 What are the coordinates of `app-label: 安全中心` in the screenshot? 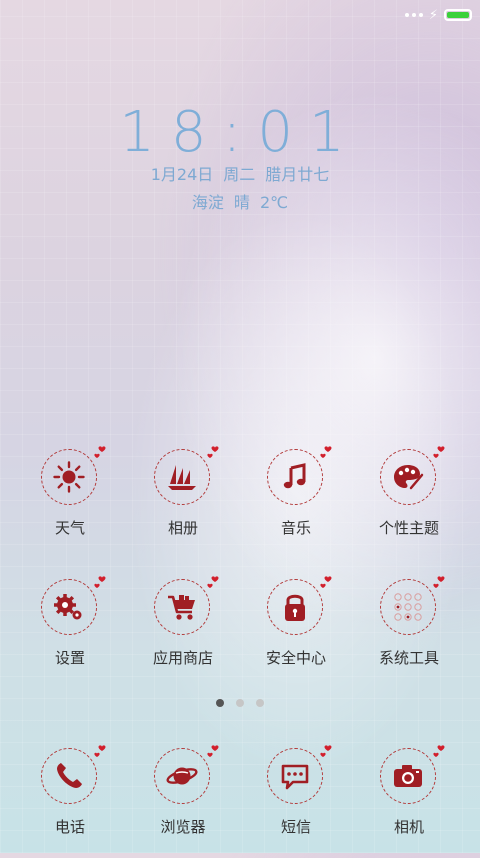 It's located at (295, 658).